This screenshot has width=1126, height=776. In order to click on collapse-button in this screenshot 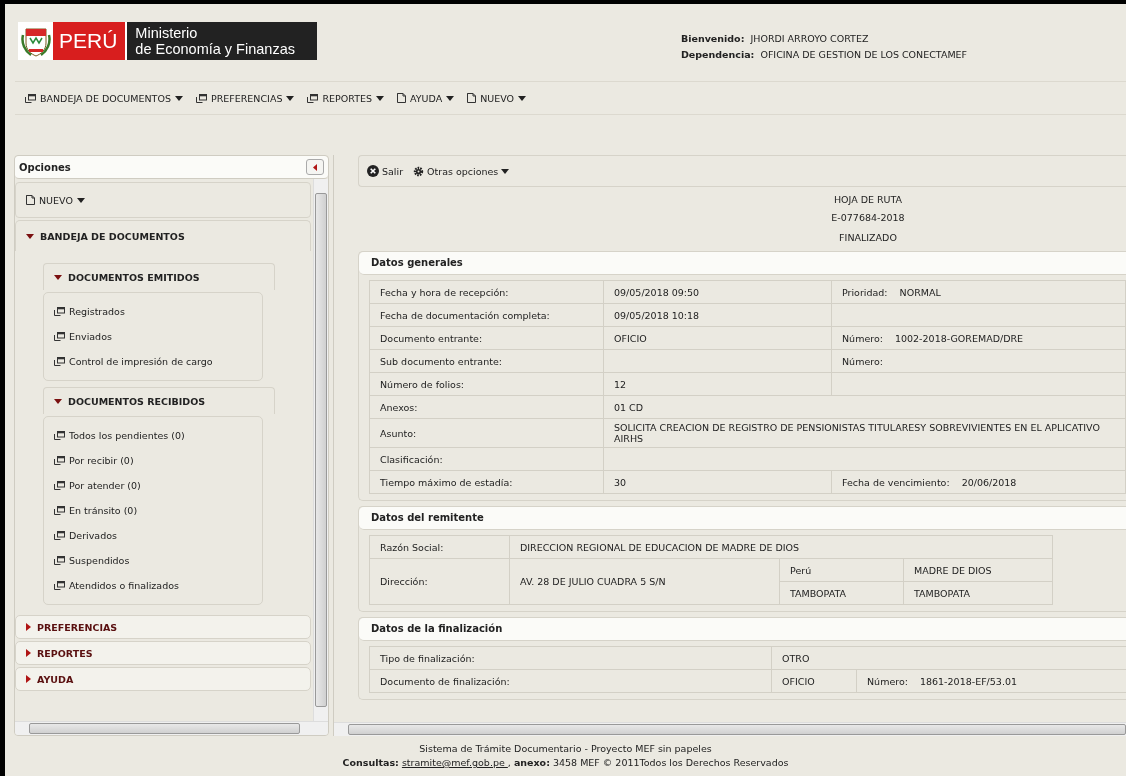, I will do `click(315, 167)`.